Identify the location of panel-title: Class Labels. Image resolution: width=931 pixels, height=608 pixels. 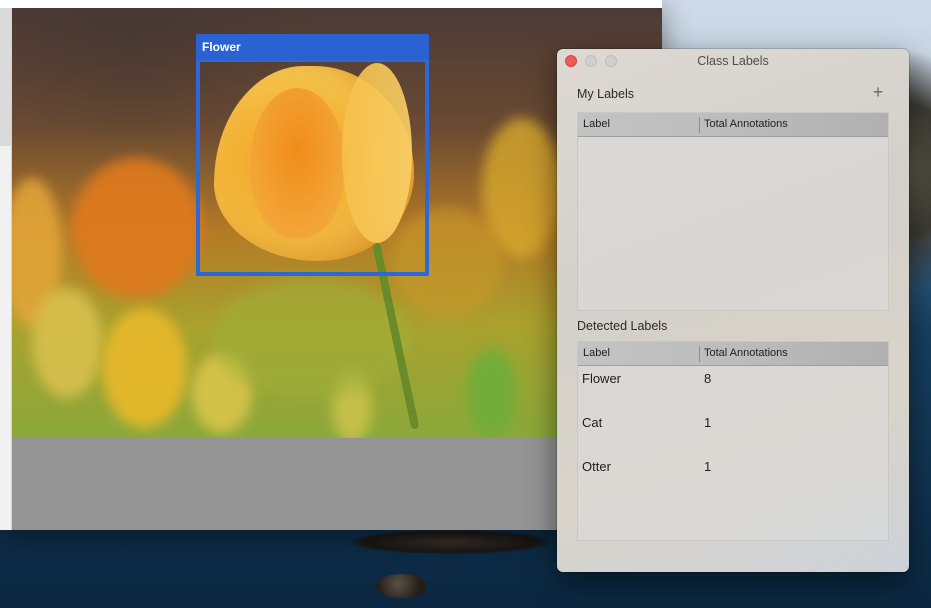
(733, 61).